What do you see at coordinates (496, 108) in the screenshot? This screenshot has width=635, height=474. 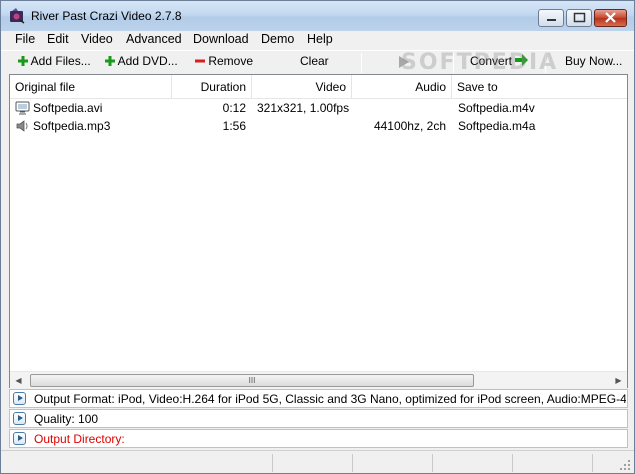 I see `cell-save-to: Softpedia.m4v` at bounding box center [496, 108].